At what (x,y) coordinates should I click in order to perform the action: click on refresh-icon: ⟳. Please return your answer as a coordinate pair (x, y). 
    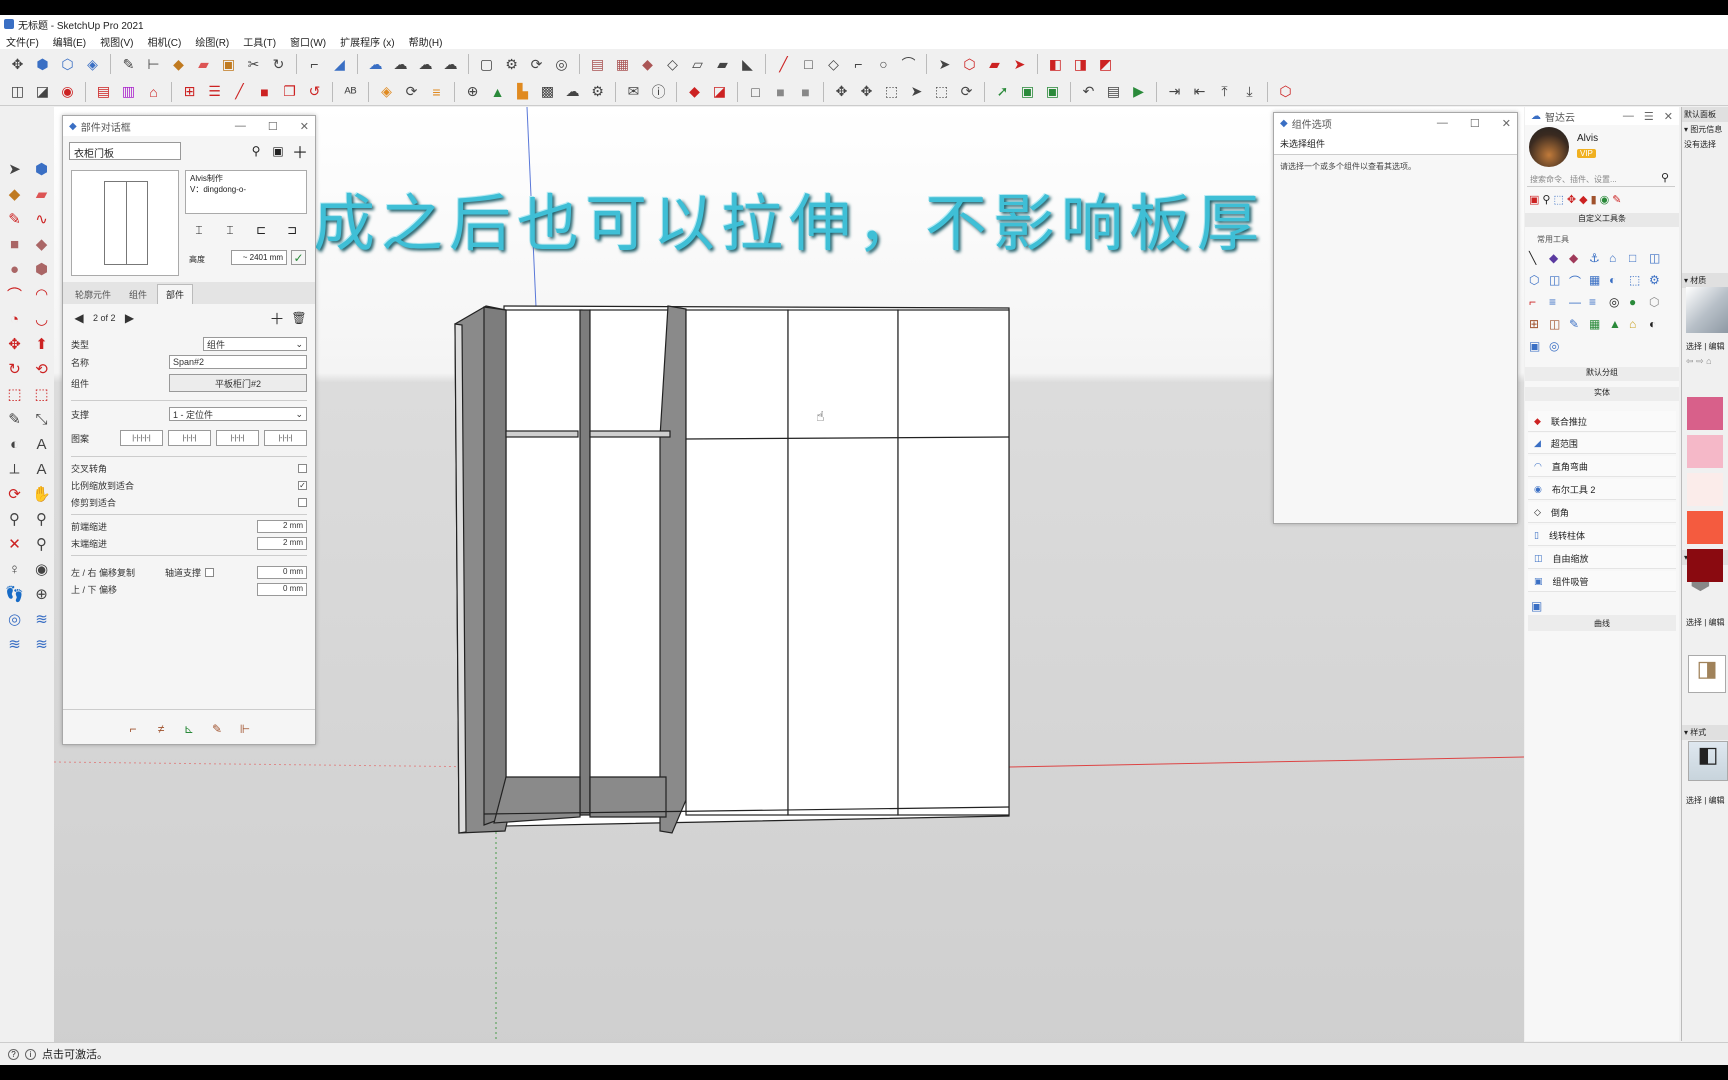
    Looking at the image, I should click on (536, 64).